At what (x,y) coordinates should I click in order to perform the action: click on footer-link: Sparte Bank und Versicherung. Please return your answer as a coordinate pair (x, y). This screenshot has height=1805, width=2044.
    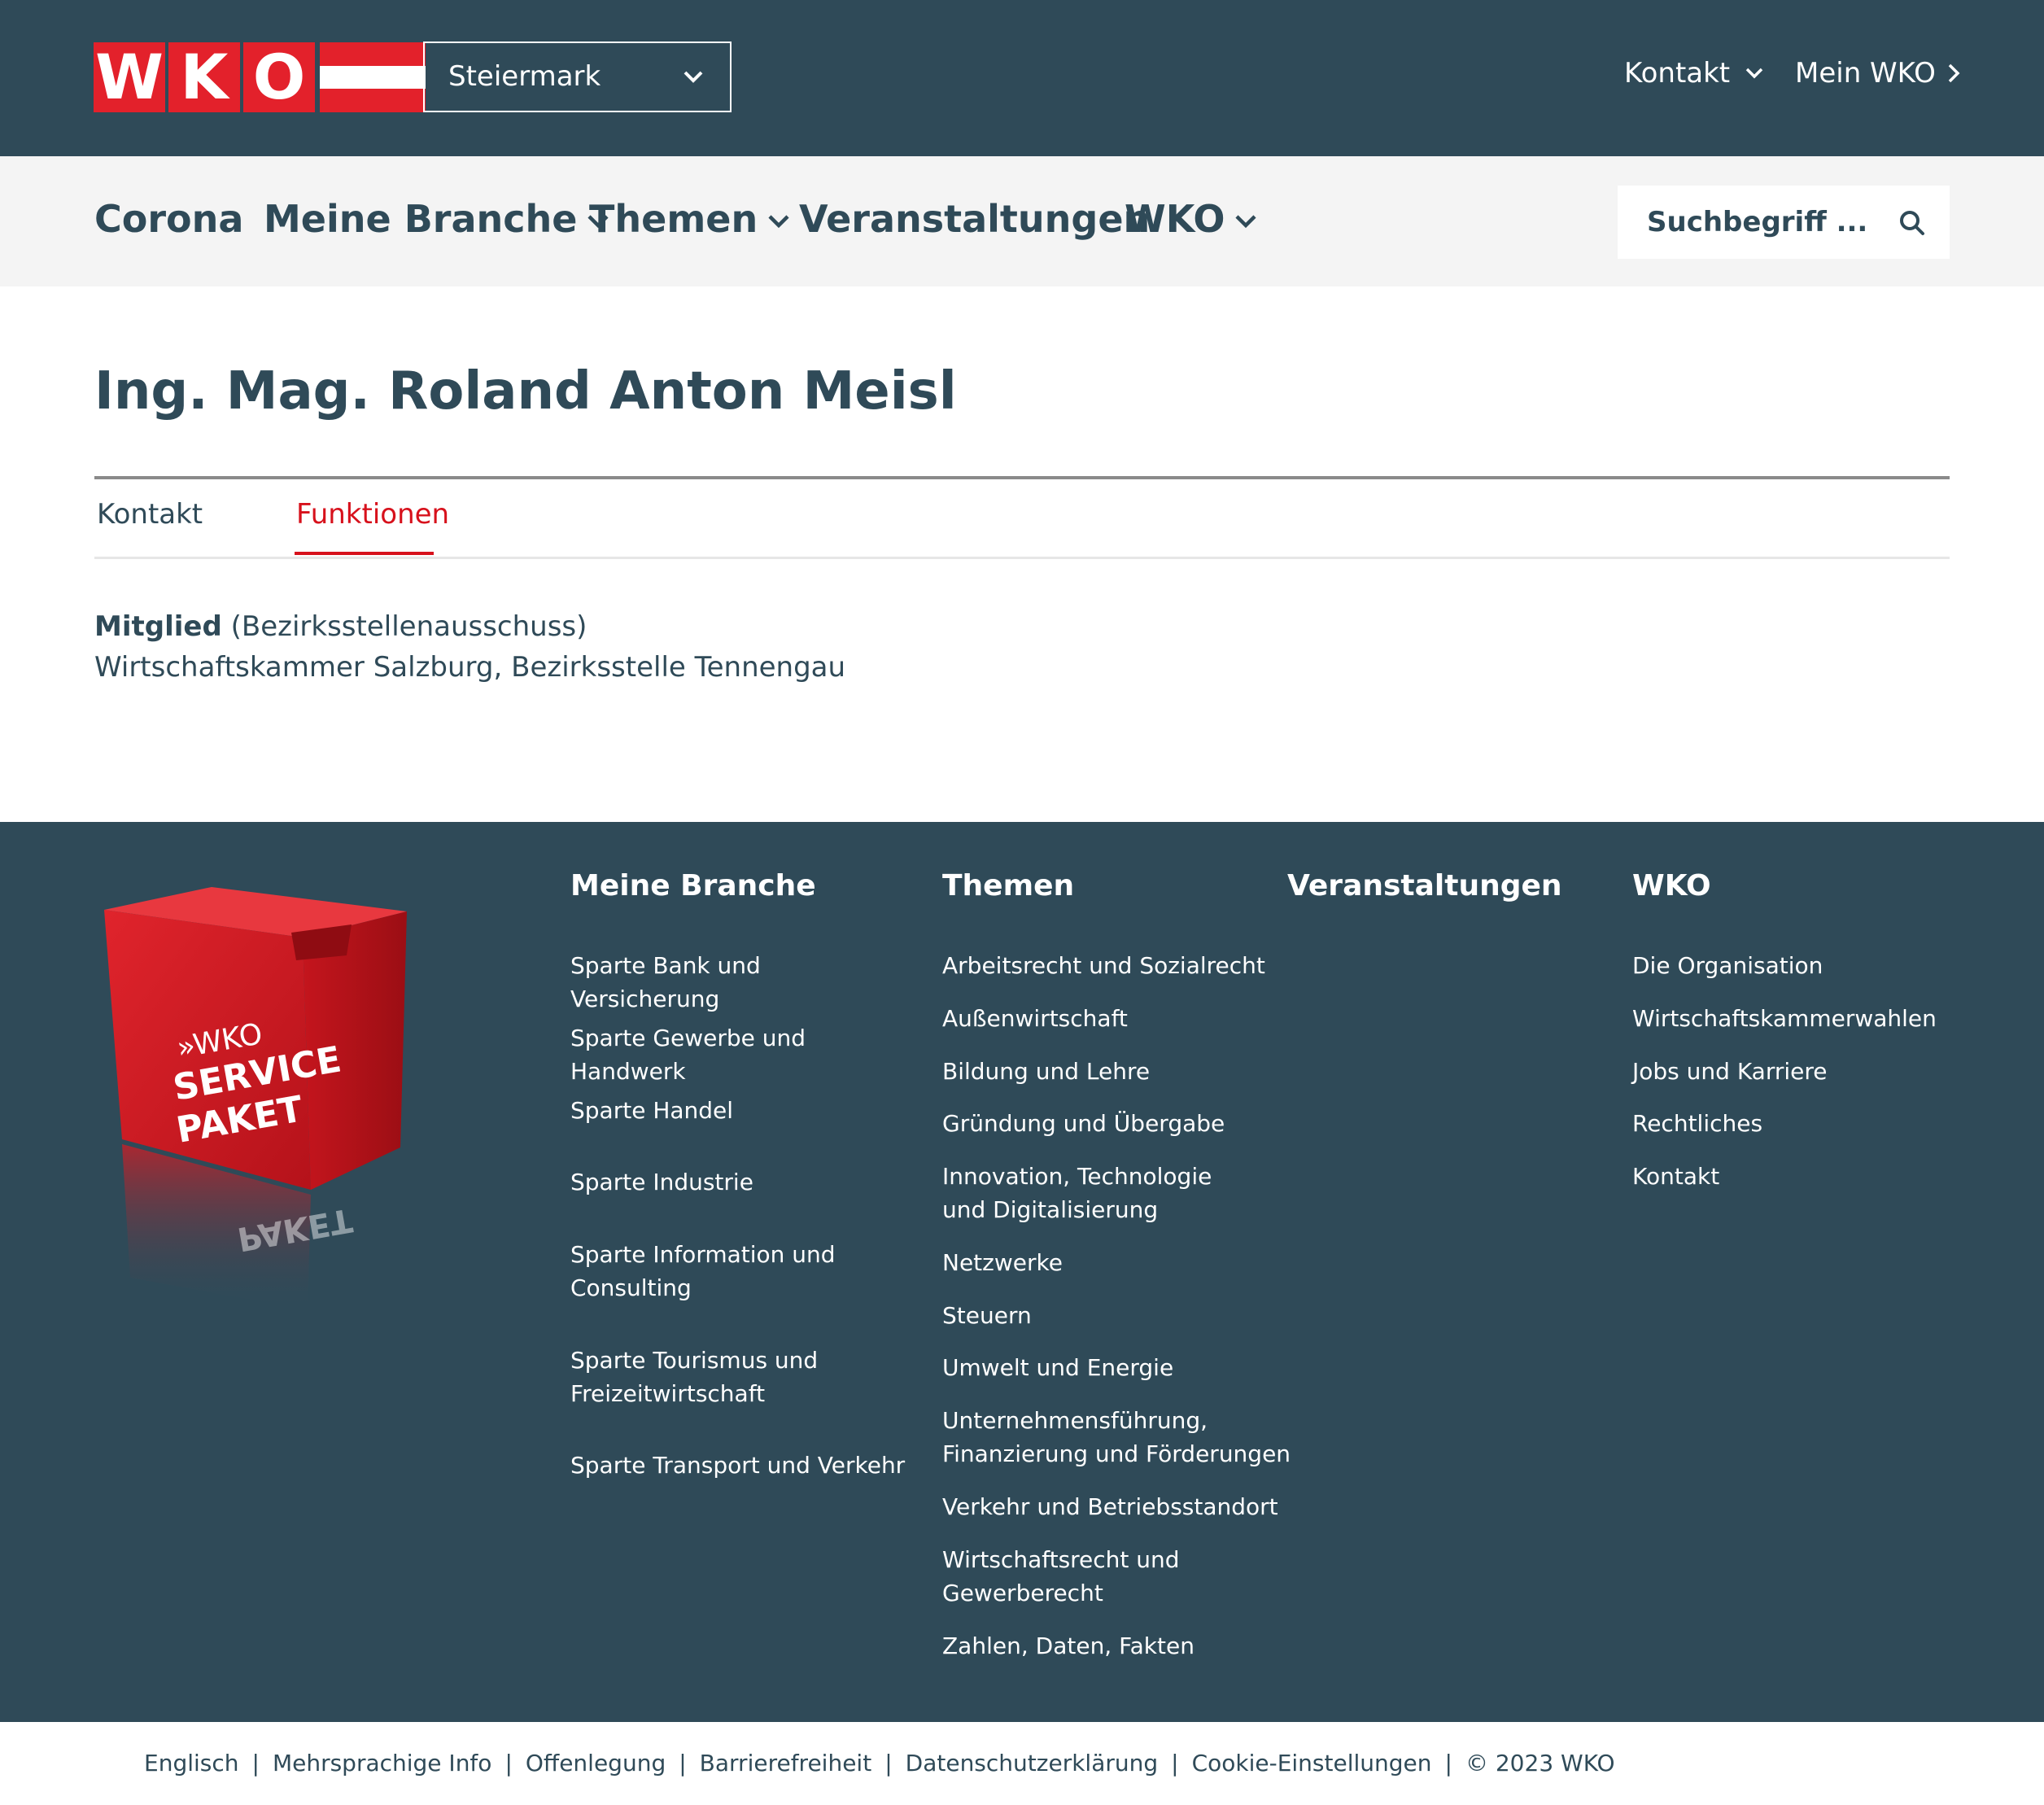
    Looking at the image, I should click on (741, 983).